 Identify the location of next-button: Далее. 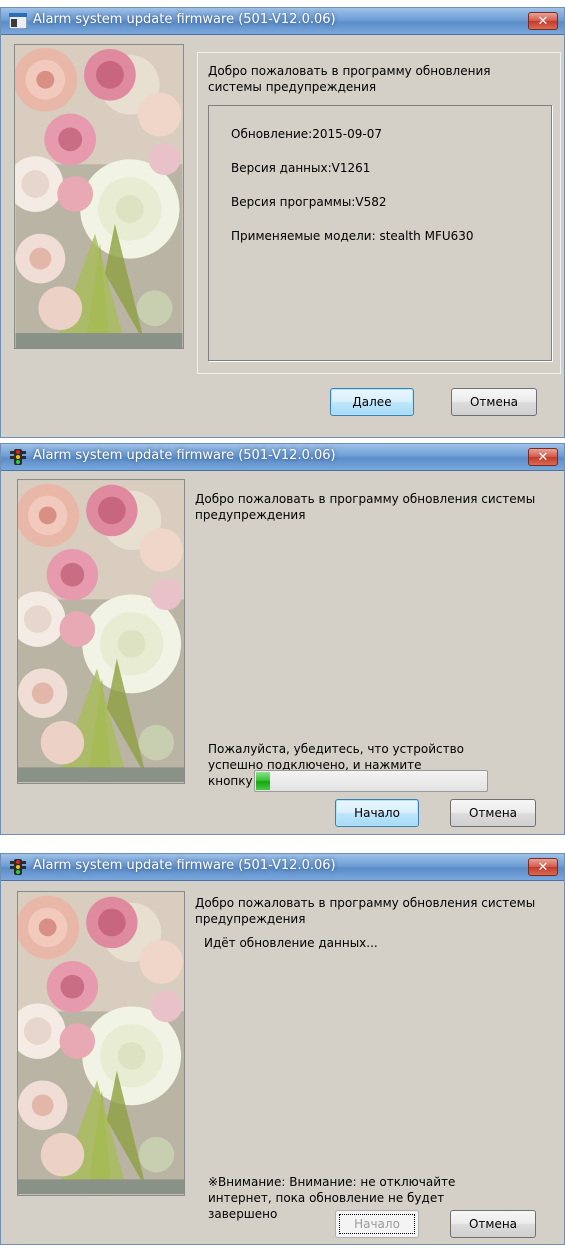
(372, 402).